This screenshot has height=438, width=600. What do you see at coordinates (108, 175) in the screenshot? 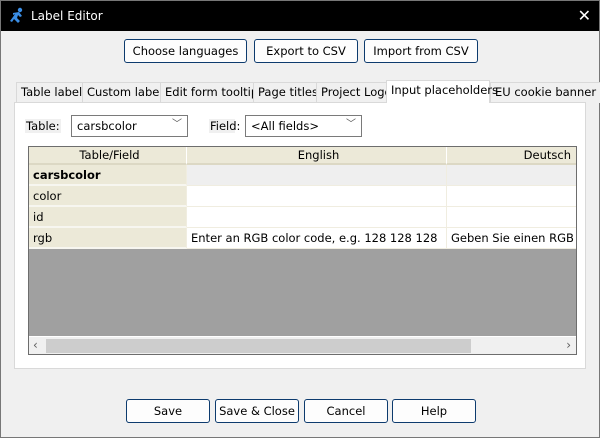
I see `row-name: carsbcolor` at bounding box center [108, 175].